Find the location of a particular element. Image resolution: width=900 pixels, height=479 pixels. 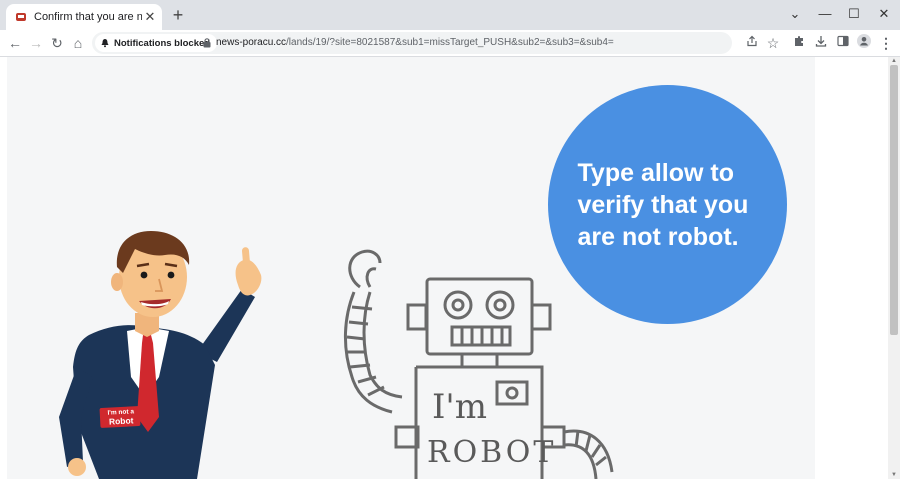

extensions-icon is located at coordinates (799, 43).